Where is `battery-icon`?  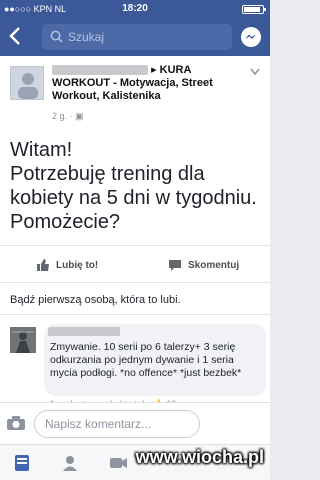
battery-icon is located at coordinates (254, 9).